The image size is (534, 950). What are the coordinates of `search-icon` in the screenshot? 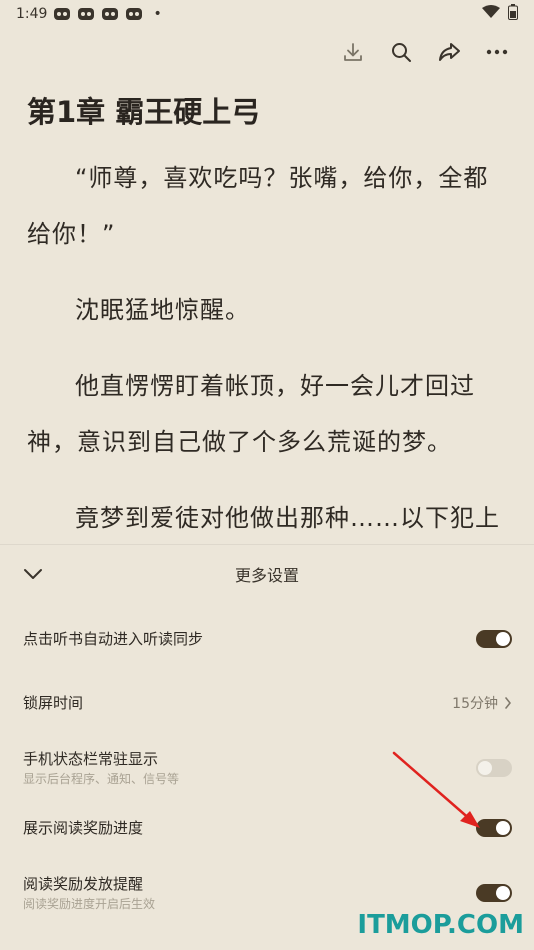 It's located at (401, 52).